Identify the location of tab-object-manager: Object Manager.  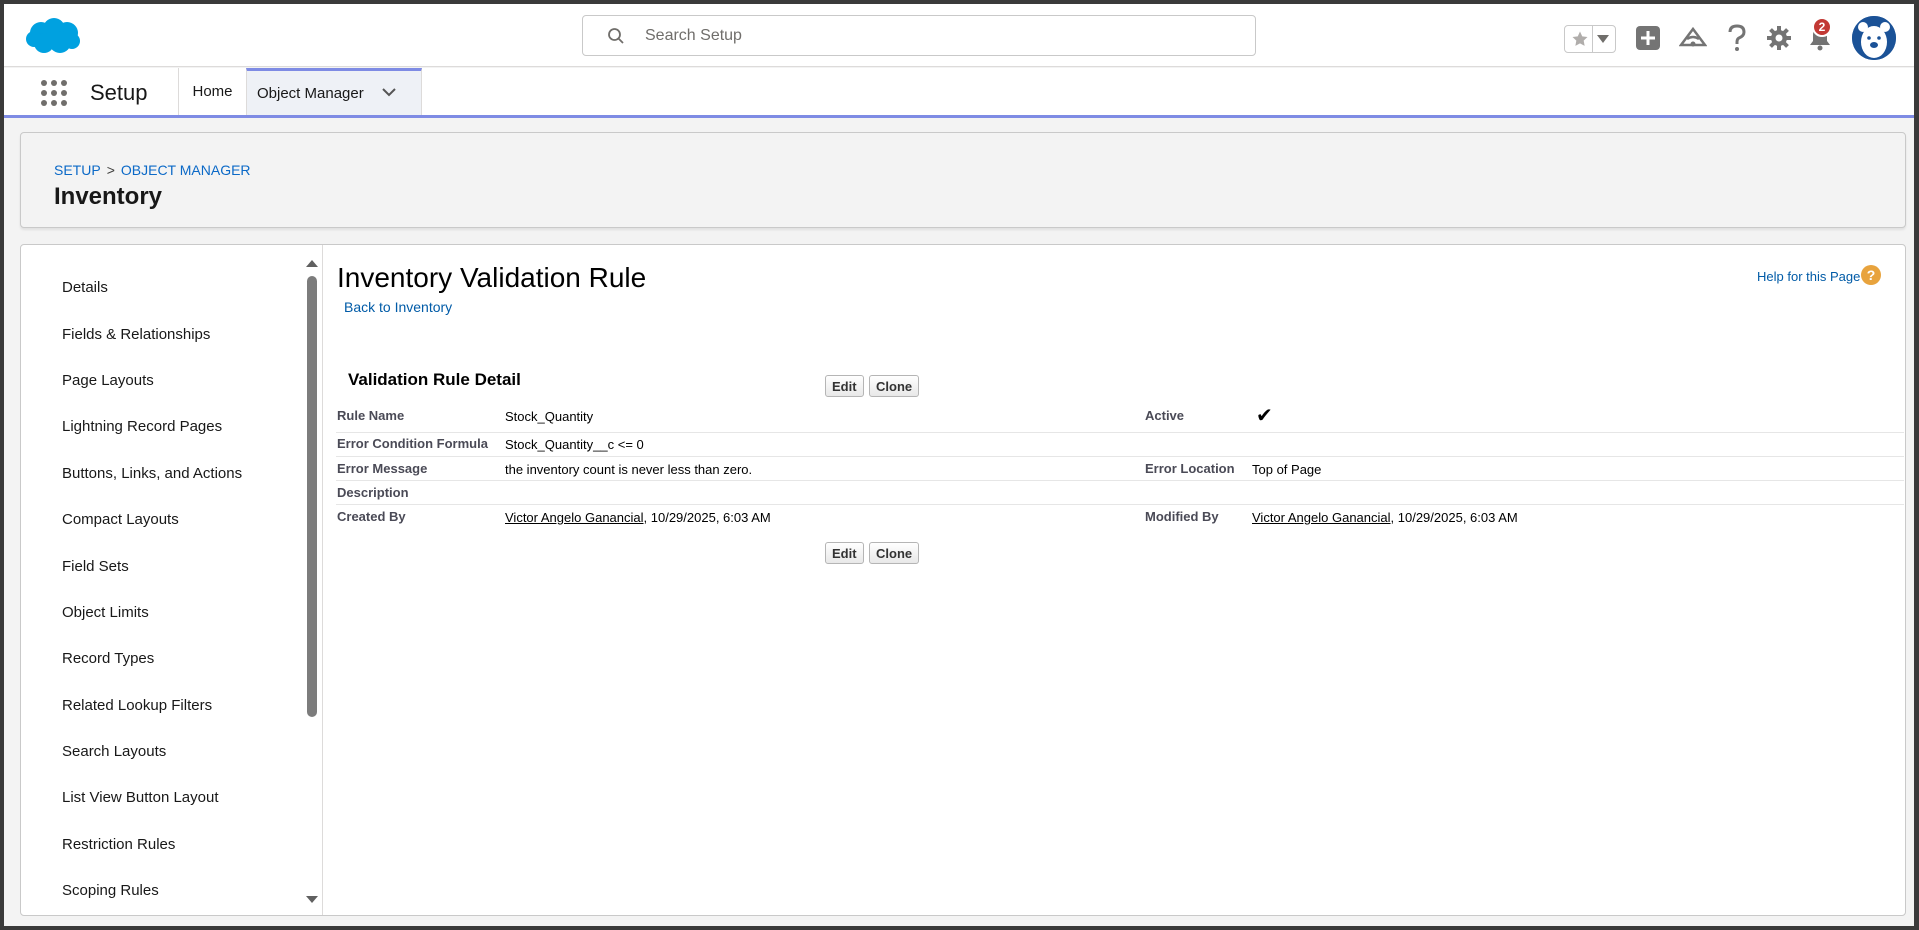
(334, 91).